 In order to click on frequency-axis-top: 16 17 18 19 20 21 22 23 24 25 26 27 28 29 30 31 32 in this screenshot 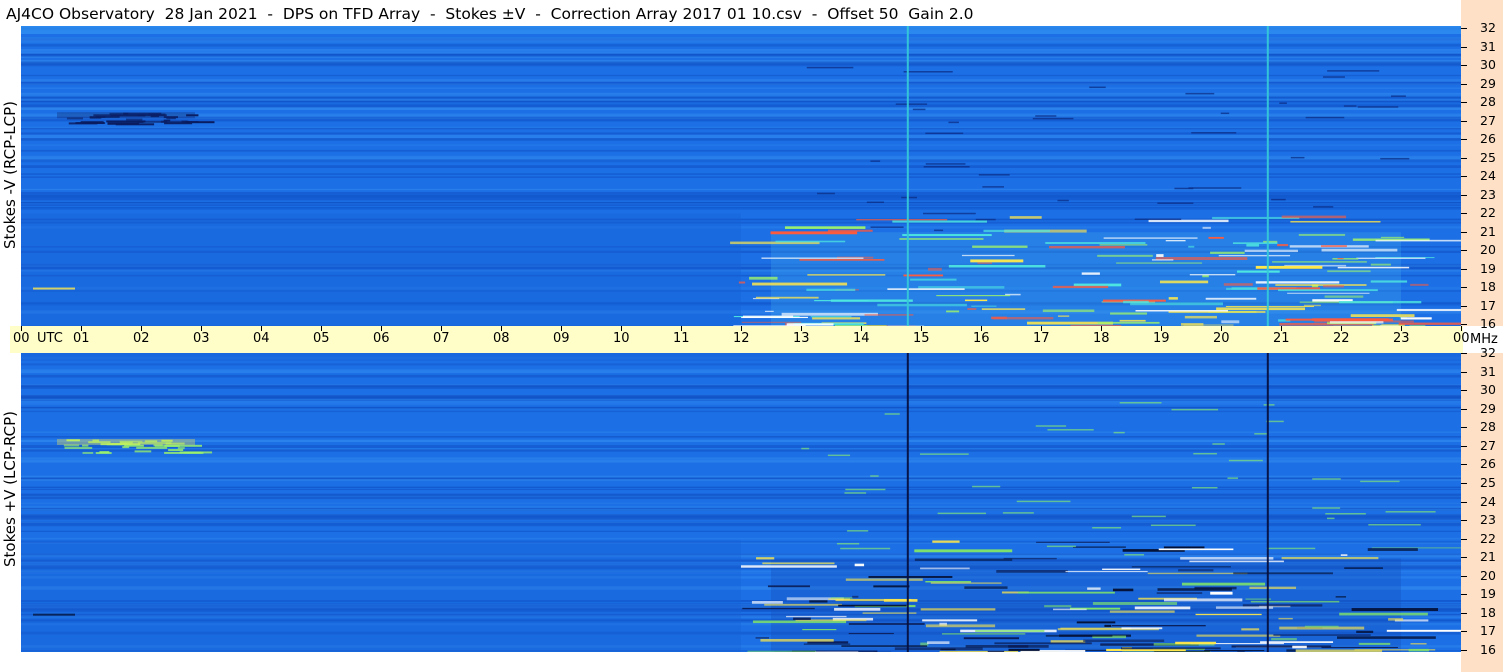, I will do `click(1482, 165)`.